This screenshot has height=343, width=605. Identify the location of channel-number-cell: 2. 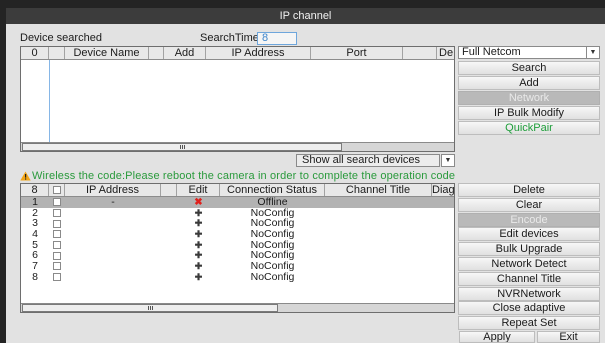
(35, 213).